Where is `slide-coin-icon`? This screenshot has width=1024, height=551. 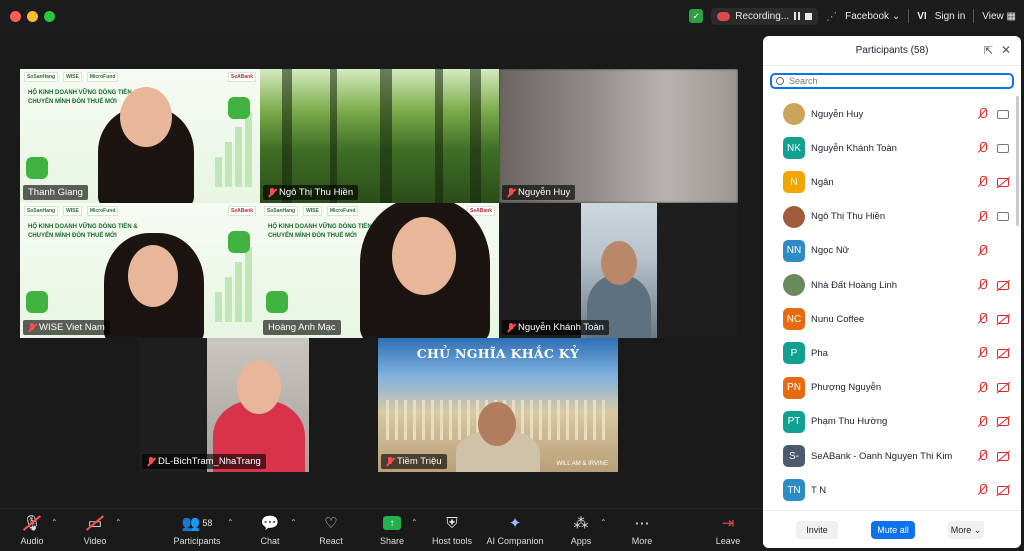 slide-coin-icon is located at coordinates (37, 302).